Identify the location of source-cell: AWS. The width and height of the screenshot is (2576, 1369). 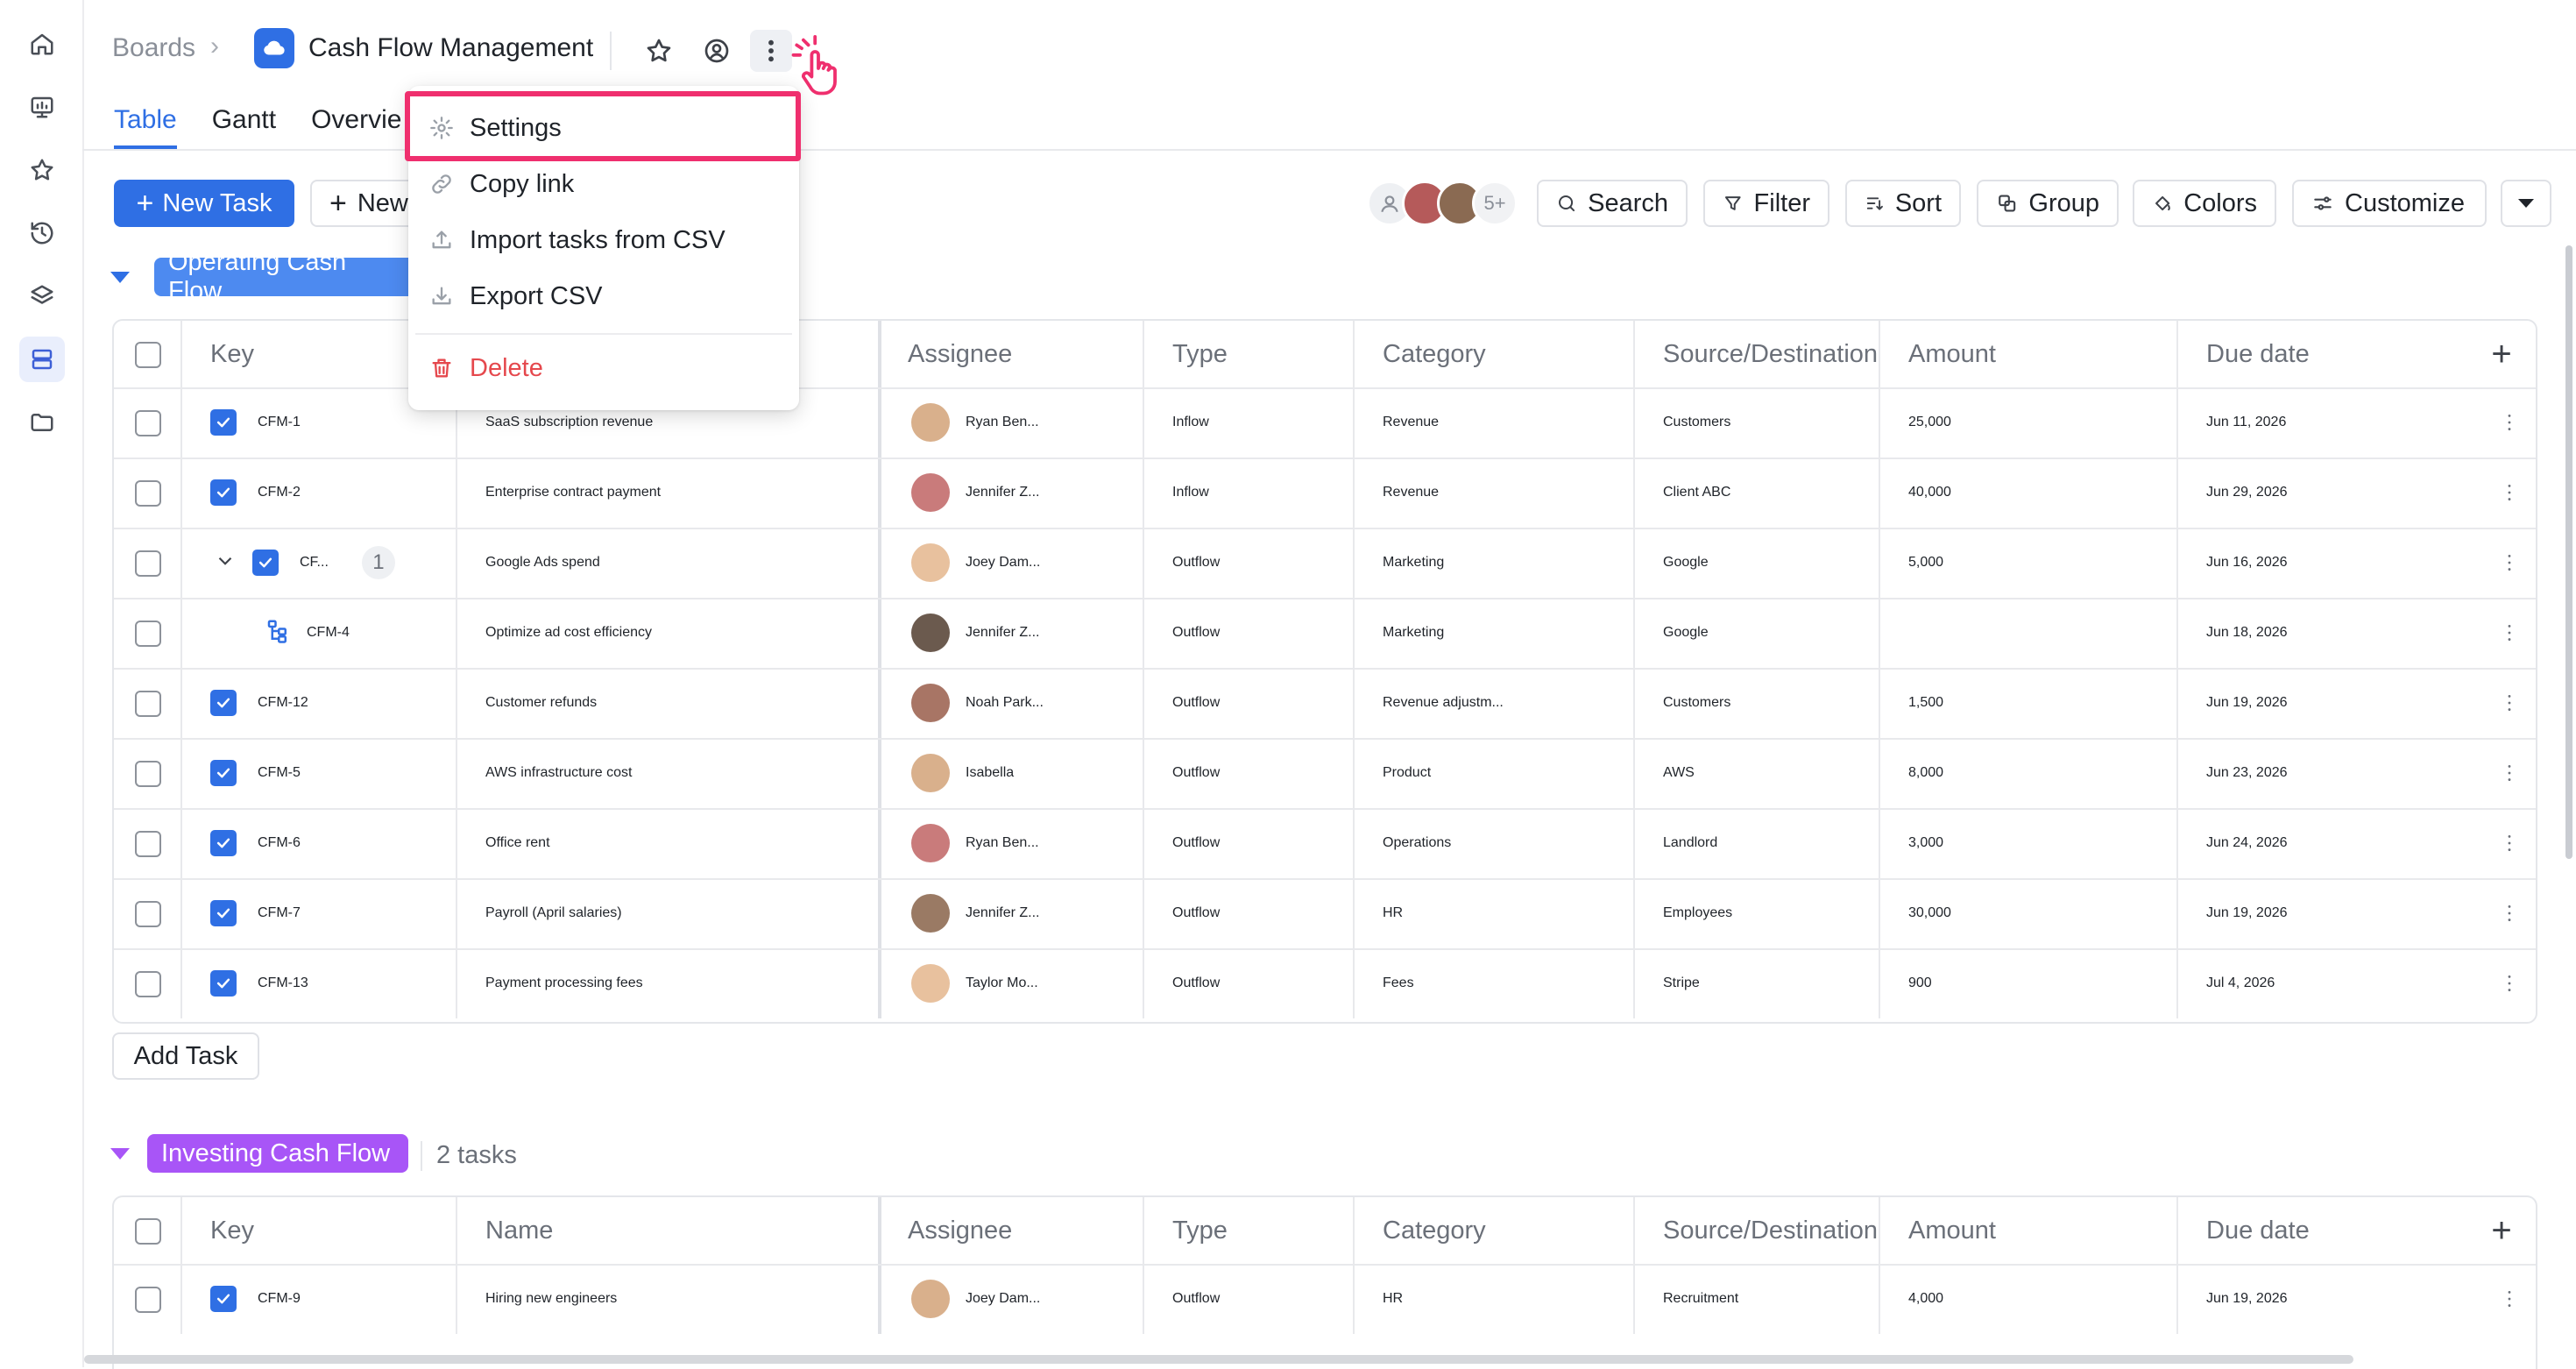
(1679, 772).